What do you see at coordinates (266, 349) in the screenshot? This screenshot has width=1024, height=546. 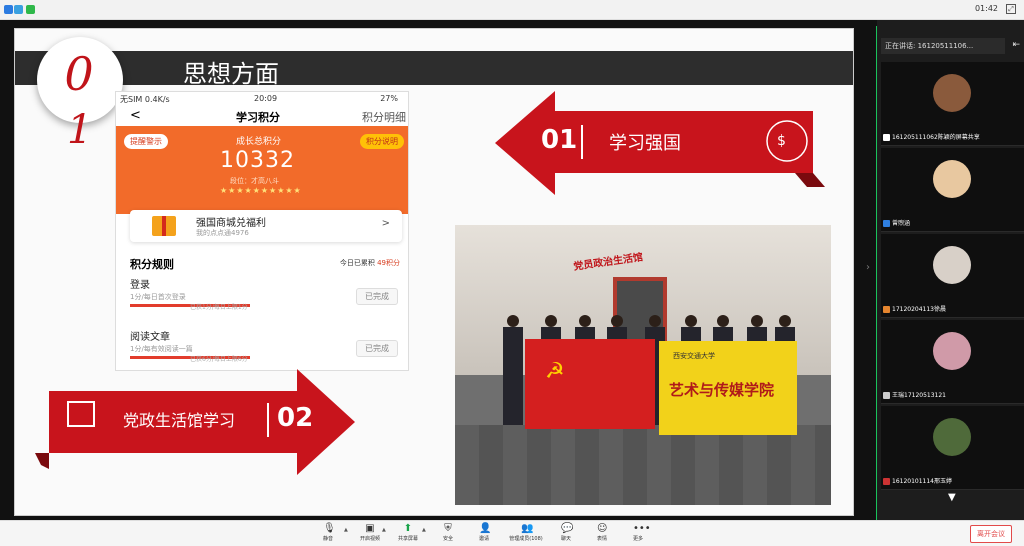 I see `rule-item: 阅读文章 1分/每有效阅读一篇 已获6分/每日上限6分 已完成` at bounding box center [266, 349].